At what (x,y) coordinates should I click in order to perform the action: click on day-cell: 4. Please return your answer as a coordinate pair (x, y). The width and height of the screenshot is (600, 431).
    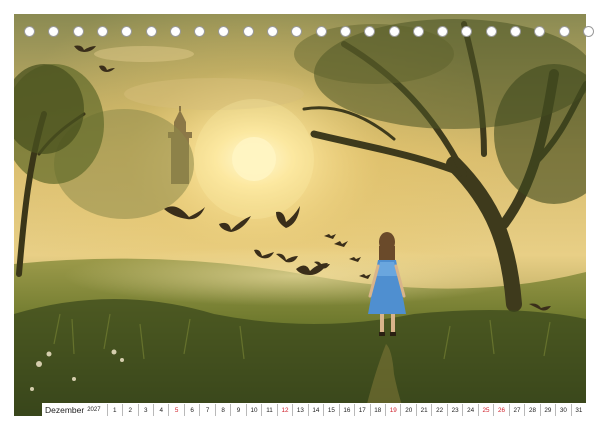
    Looking at the image, I should click on (160, 410).